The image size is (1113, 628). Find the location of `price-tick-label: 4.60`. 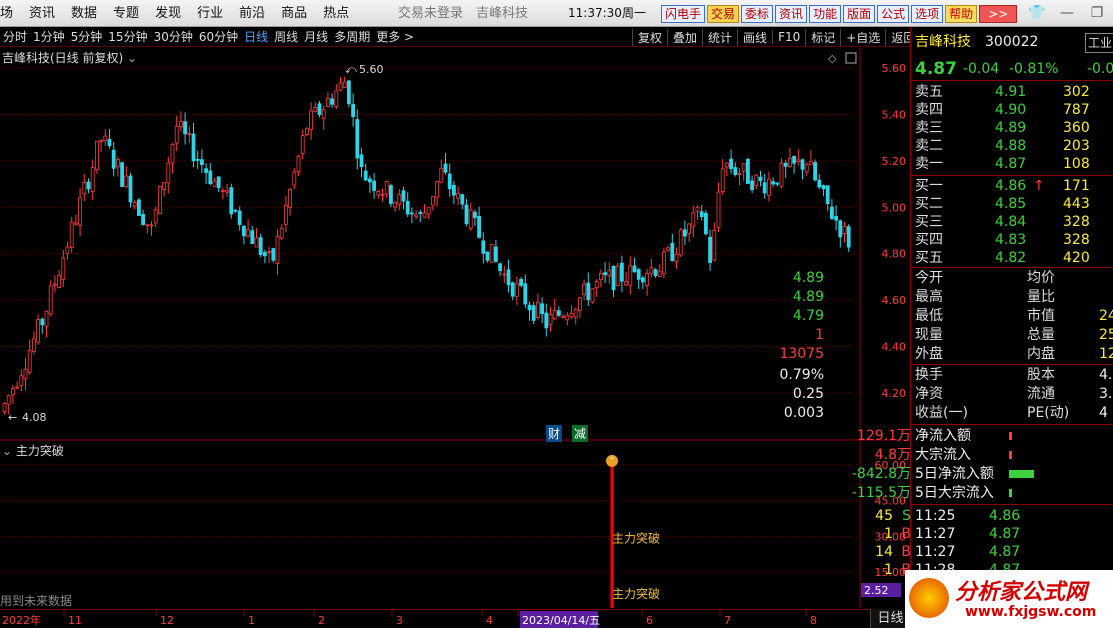

price-tick-label: 4.60 is located at coordinates (894, 300).